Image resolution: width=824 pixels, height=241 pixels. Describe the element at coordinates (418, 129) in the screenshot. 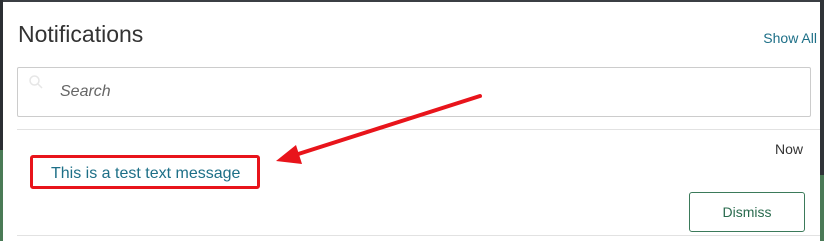

I see `divider` at that location.